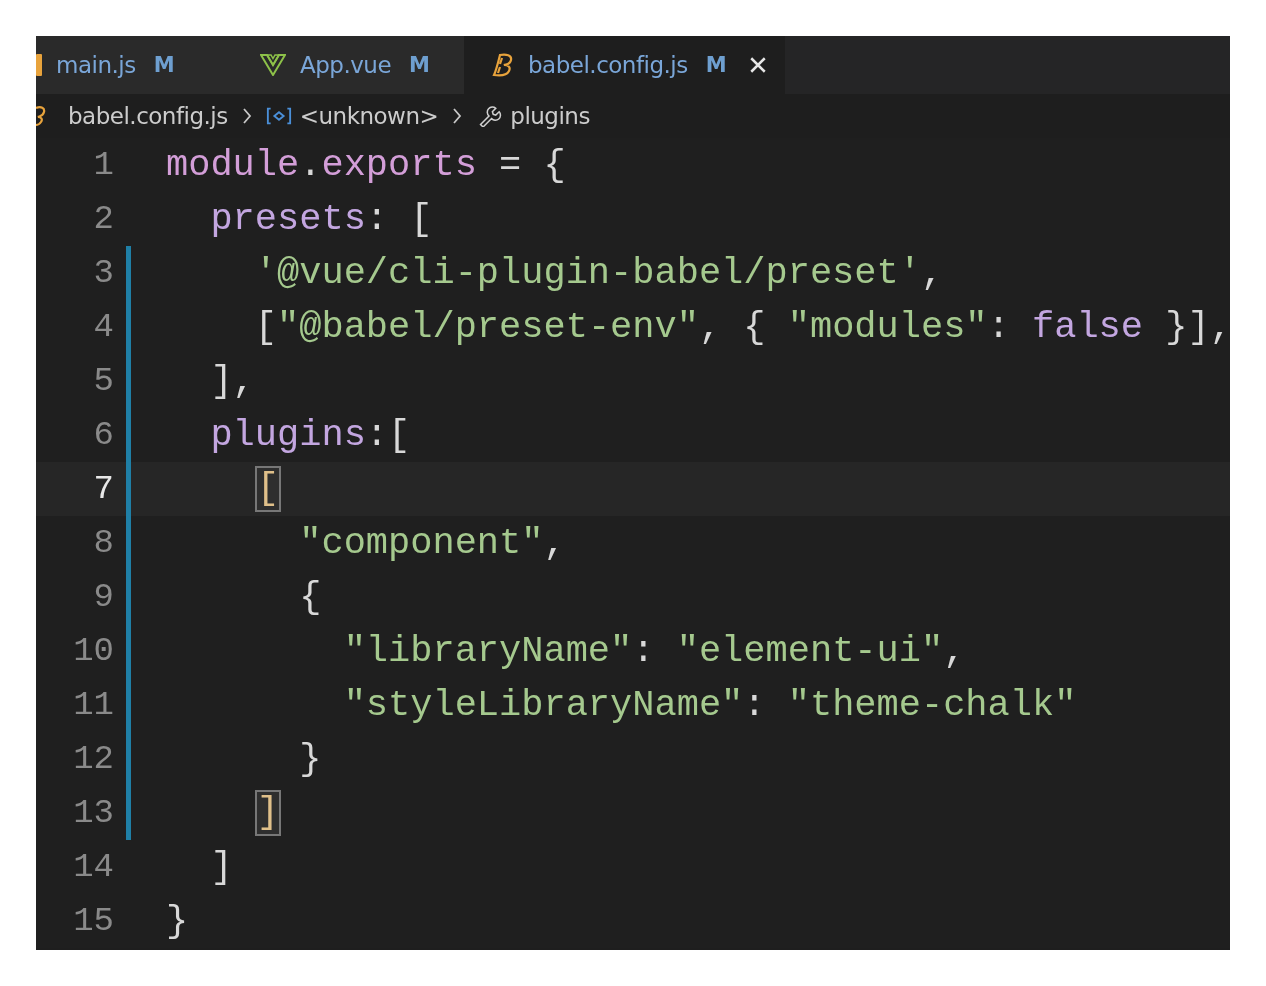 Image resolution: width=1266 pixels, height=986 pixels. I want to click on code-token: ], so click(221, 867).